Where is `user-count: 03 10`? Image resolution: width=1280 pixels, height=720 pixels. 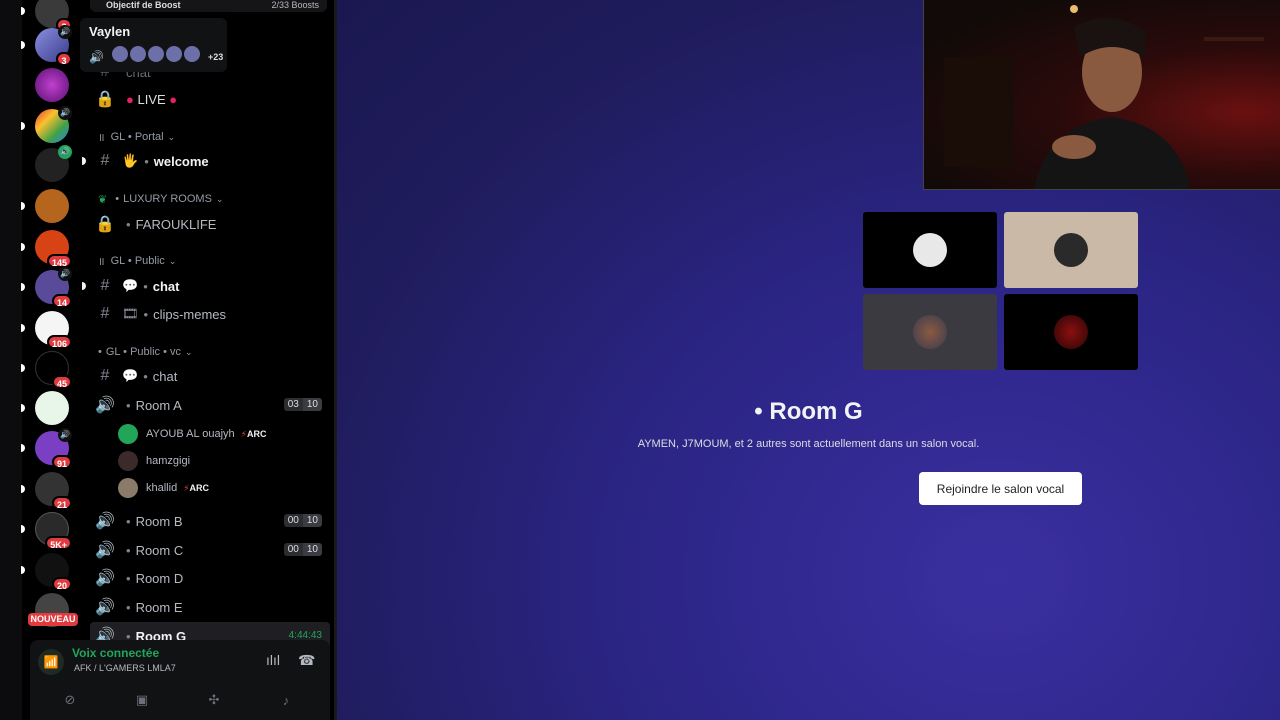 user-count: 03 10 is located at coordinates (302, 404).